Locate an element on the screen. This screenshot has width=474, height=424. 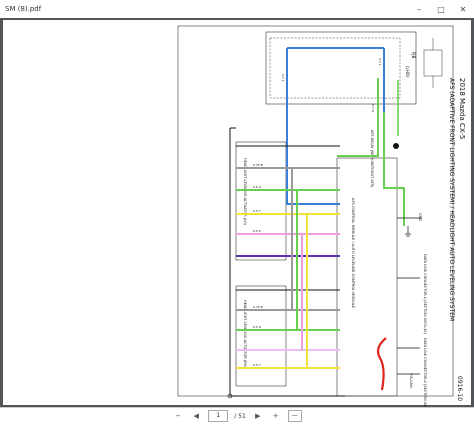
minimize-button: – is located at coordinates (419, 9).